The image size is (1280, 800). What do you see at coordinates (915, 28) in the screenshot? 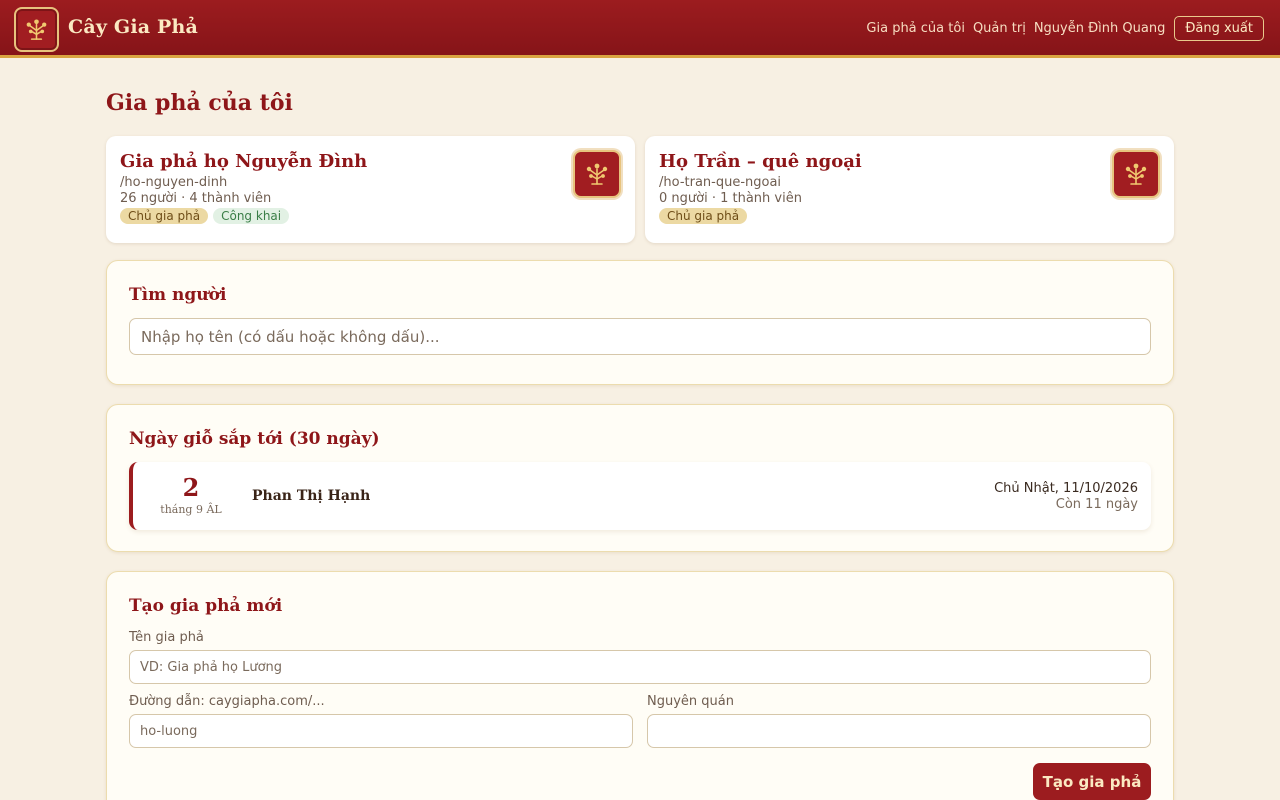
I see `nav-my-trees: Gia phả của tôi` at bounding box center [915, 28].